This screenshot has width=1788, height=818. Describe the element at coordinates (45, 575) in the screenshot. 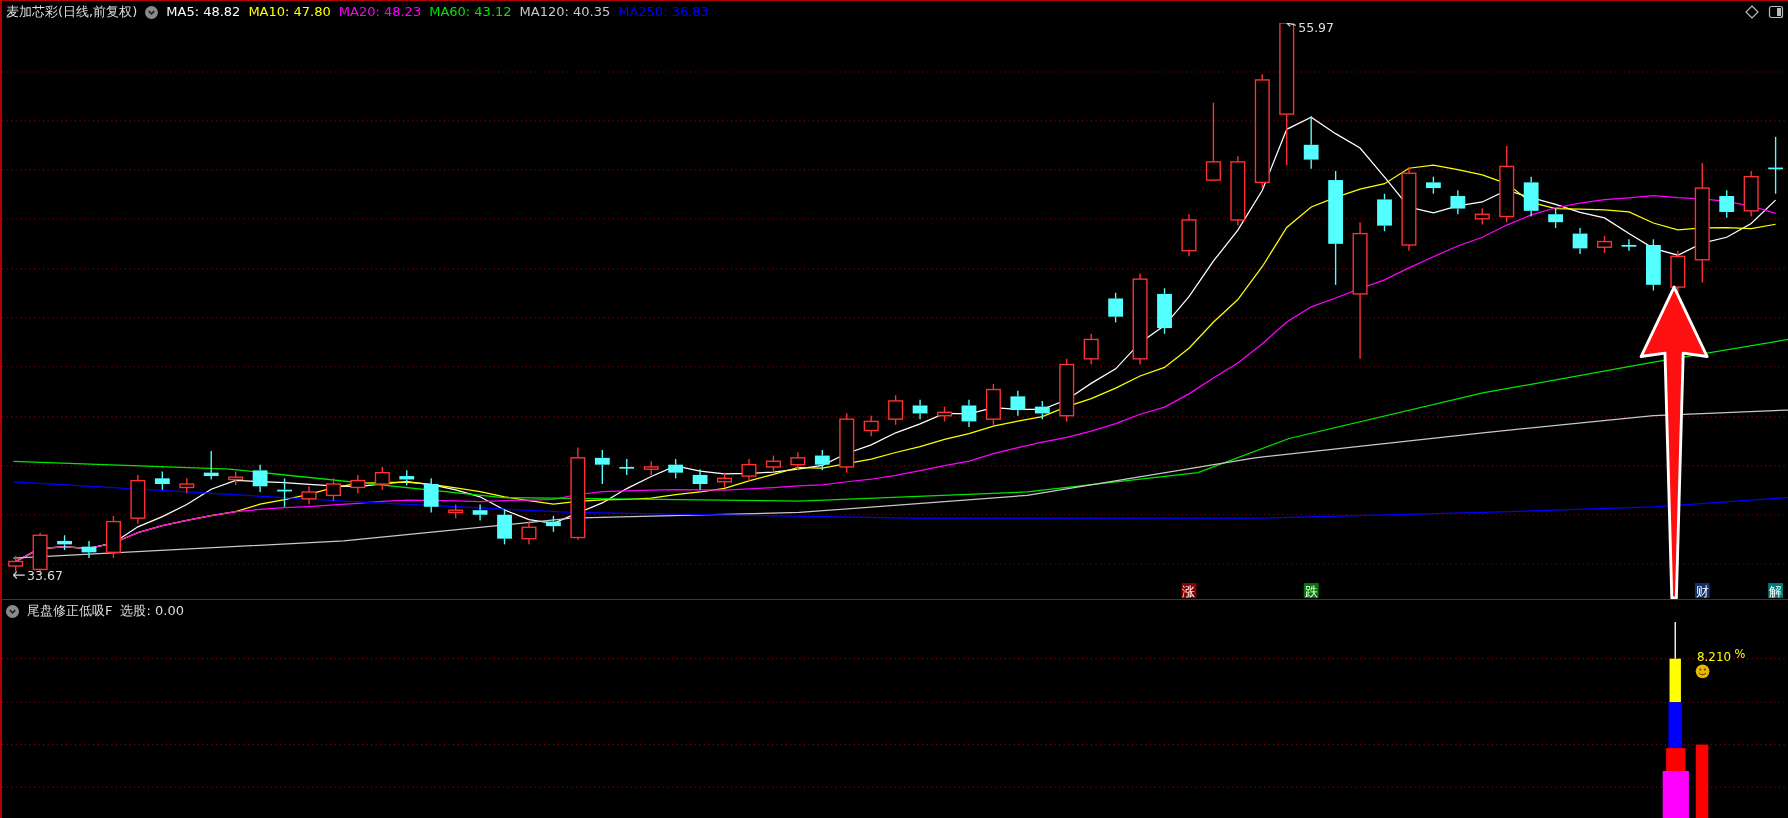

I see `price-label: 33.67` at that location.